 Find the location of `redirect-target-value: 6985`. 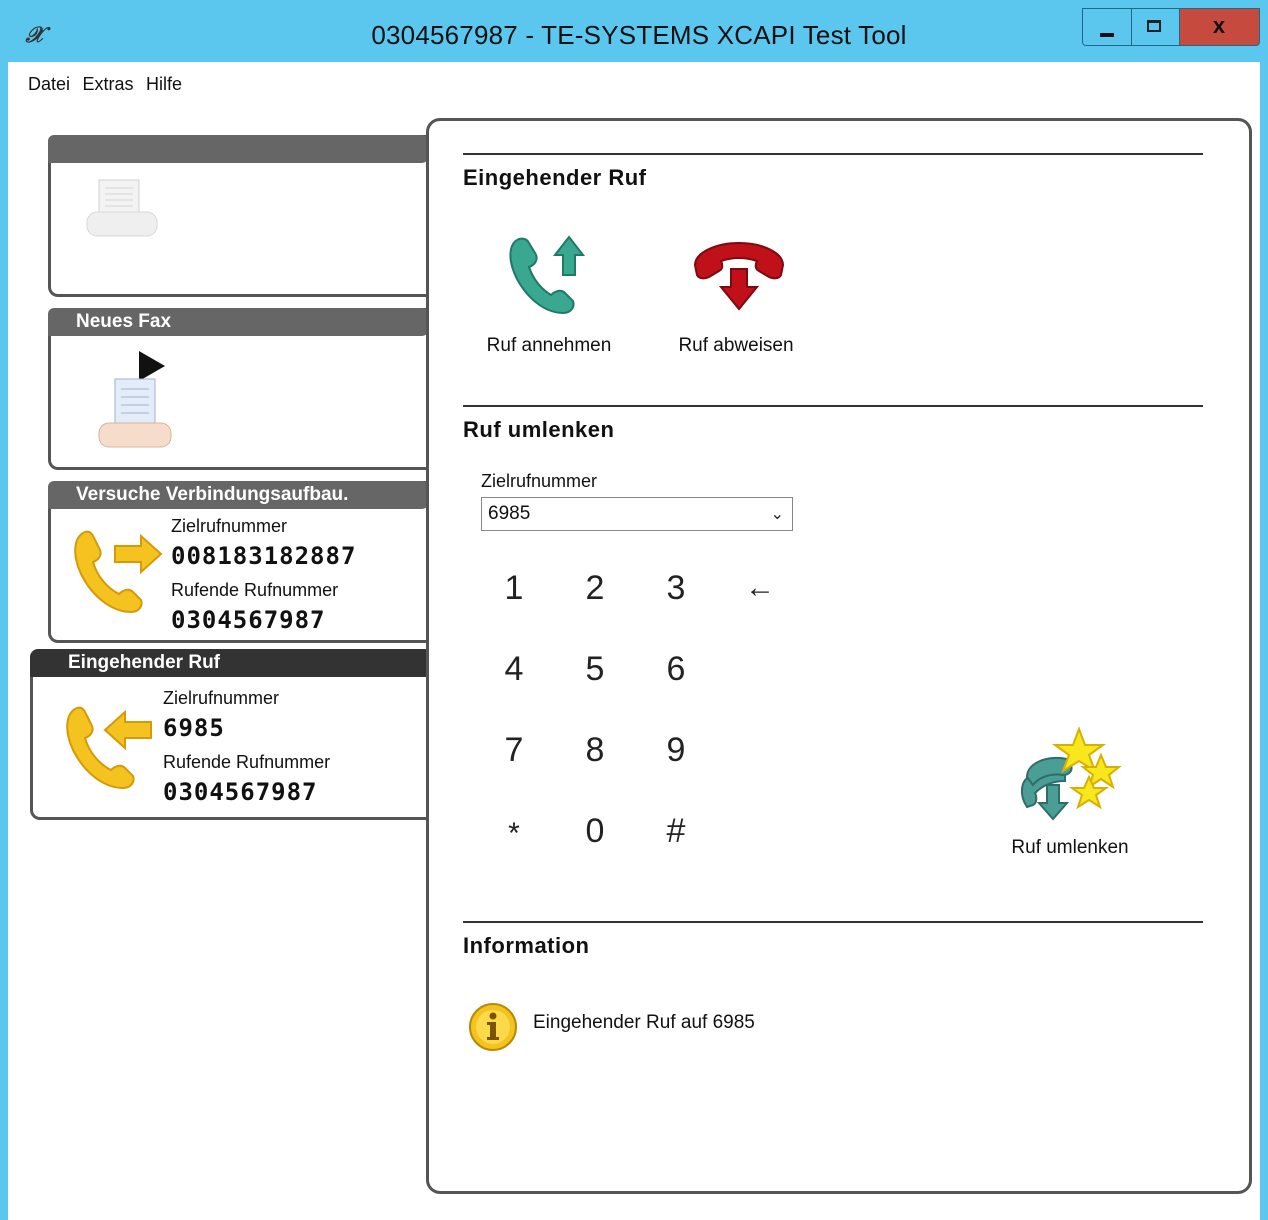

redirect-target-value: 6985 is located at coordinates (509, 513).